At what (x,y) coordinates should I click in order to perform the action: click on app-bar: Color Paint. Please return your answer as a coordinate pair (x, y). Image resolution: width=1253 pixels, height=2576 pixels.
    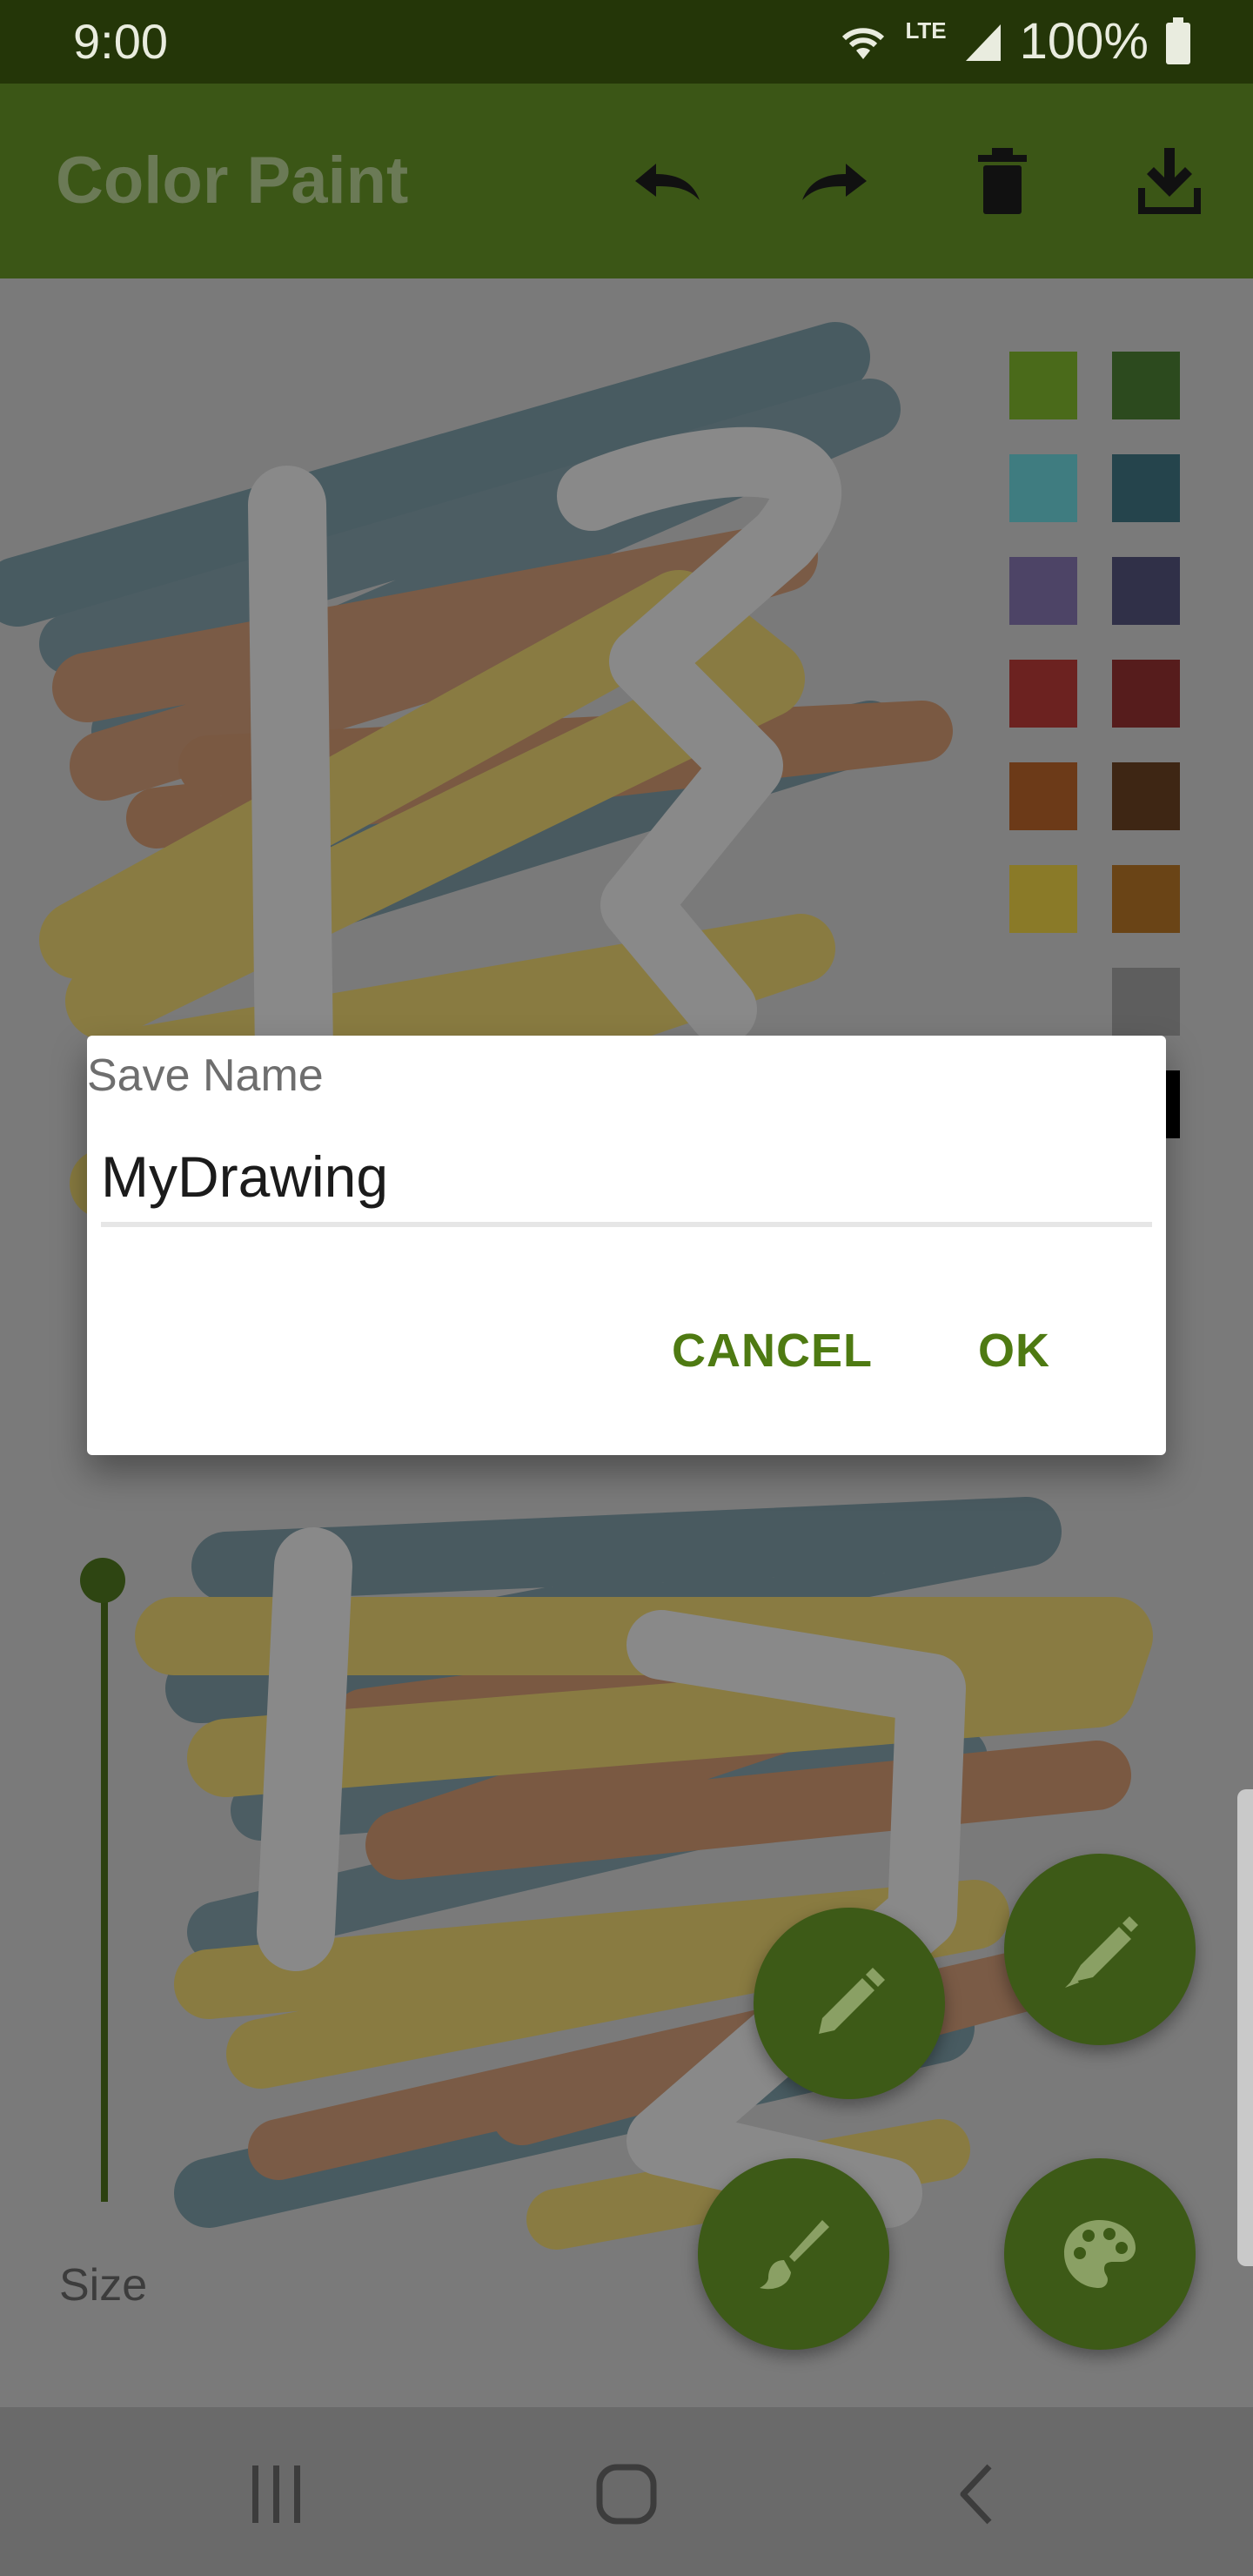
    Looking at the image, I should click on (626, 181).